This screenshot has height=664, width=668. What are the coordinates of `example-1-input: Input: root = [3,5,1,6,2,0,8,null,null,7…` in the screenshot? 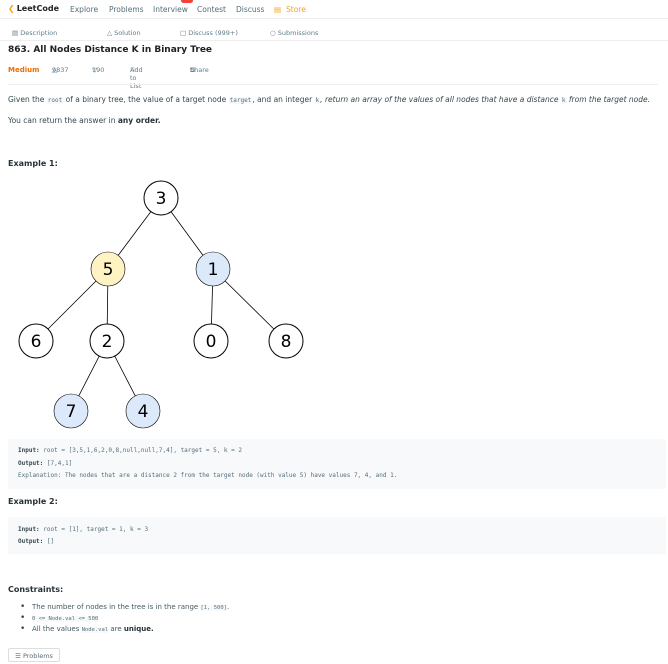 It's located at (130, 450).